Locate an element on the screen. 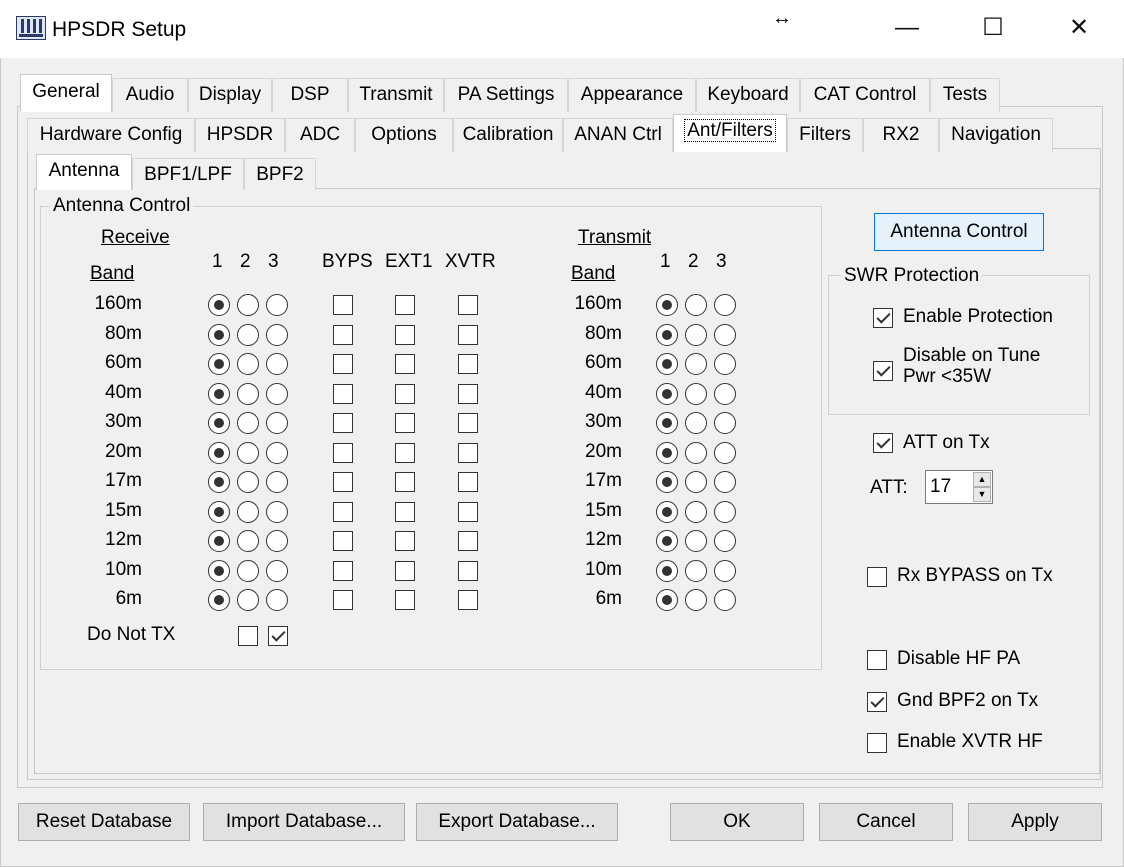  tab-navigation: Navigation is located at coordinates (996, 135).